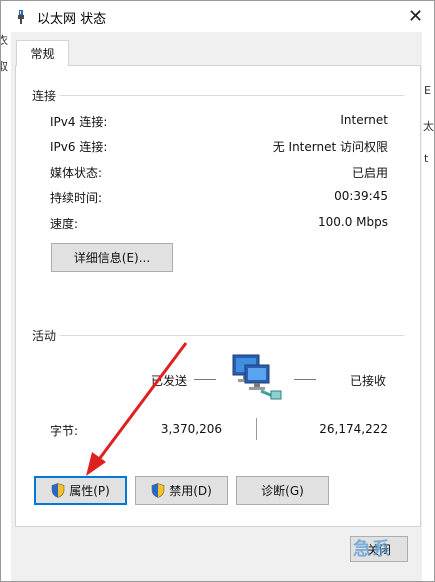 This screenshot has width=435, height=582. I want to click on ipv6-value: 无 Internet 访问权限, so click(330, 147).